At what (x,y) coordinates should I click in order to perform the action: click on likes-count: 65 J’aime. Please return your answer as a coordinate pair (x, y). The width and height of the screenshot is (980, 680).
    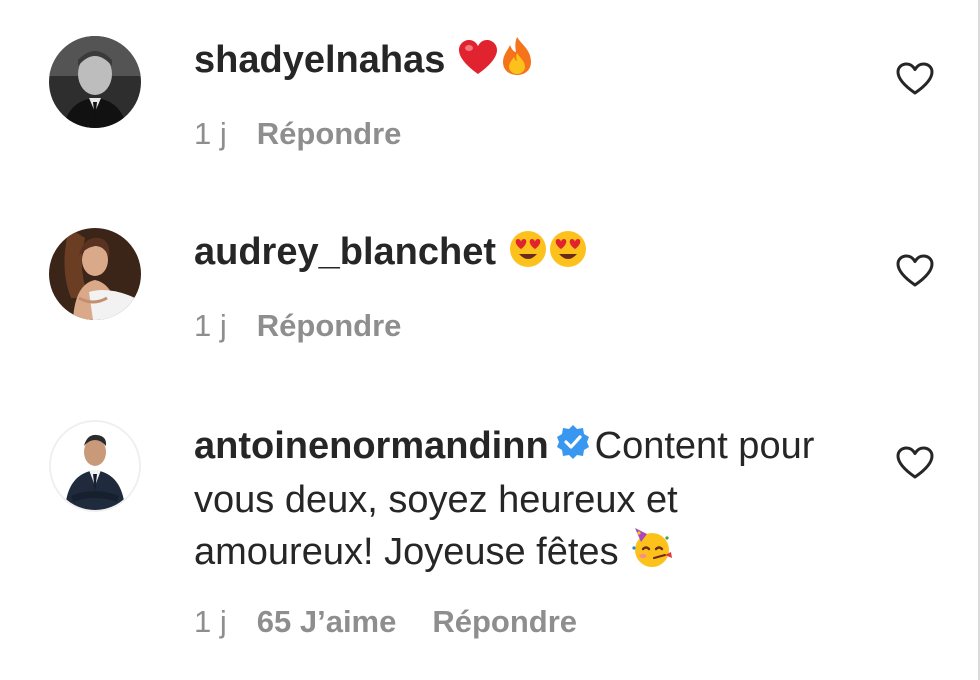
    Looking at the image, I should click on (327, 622).